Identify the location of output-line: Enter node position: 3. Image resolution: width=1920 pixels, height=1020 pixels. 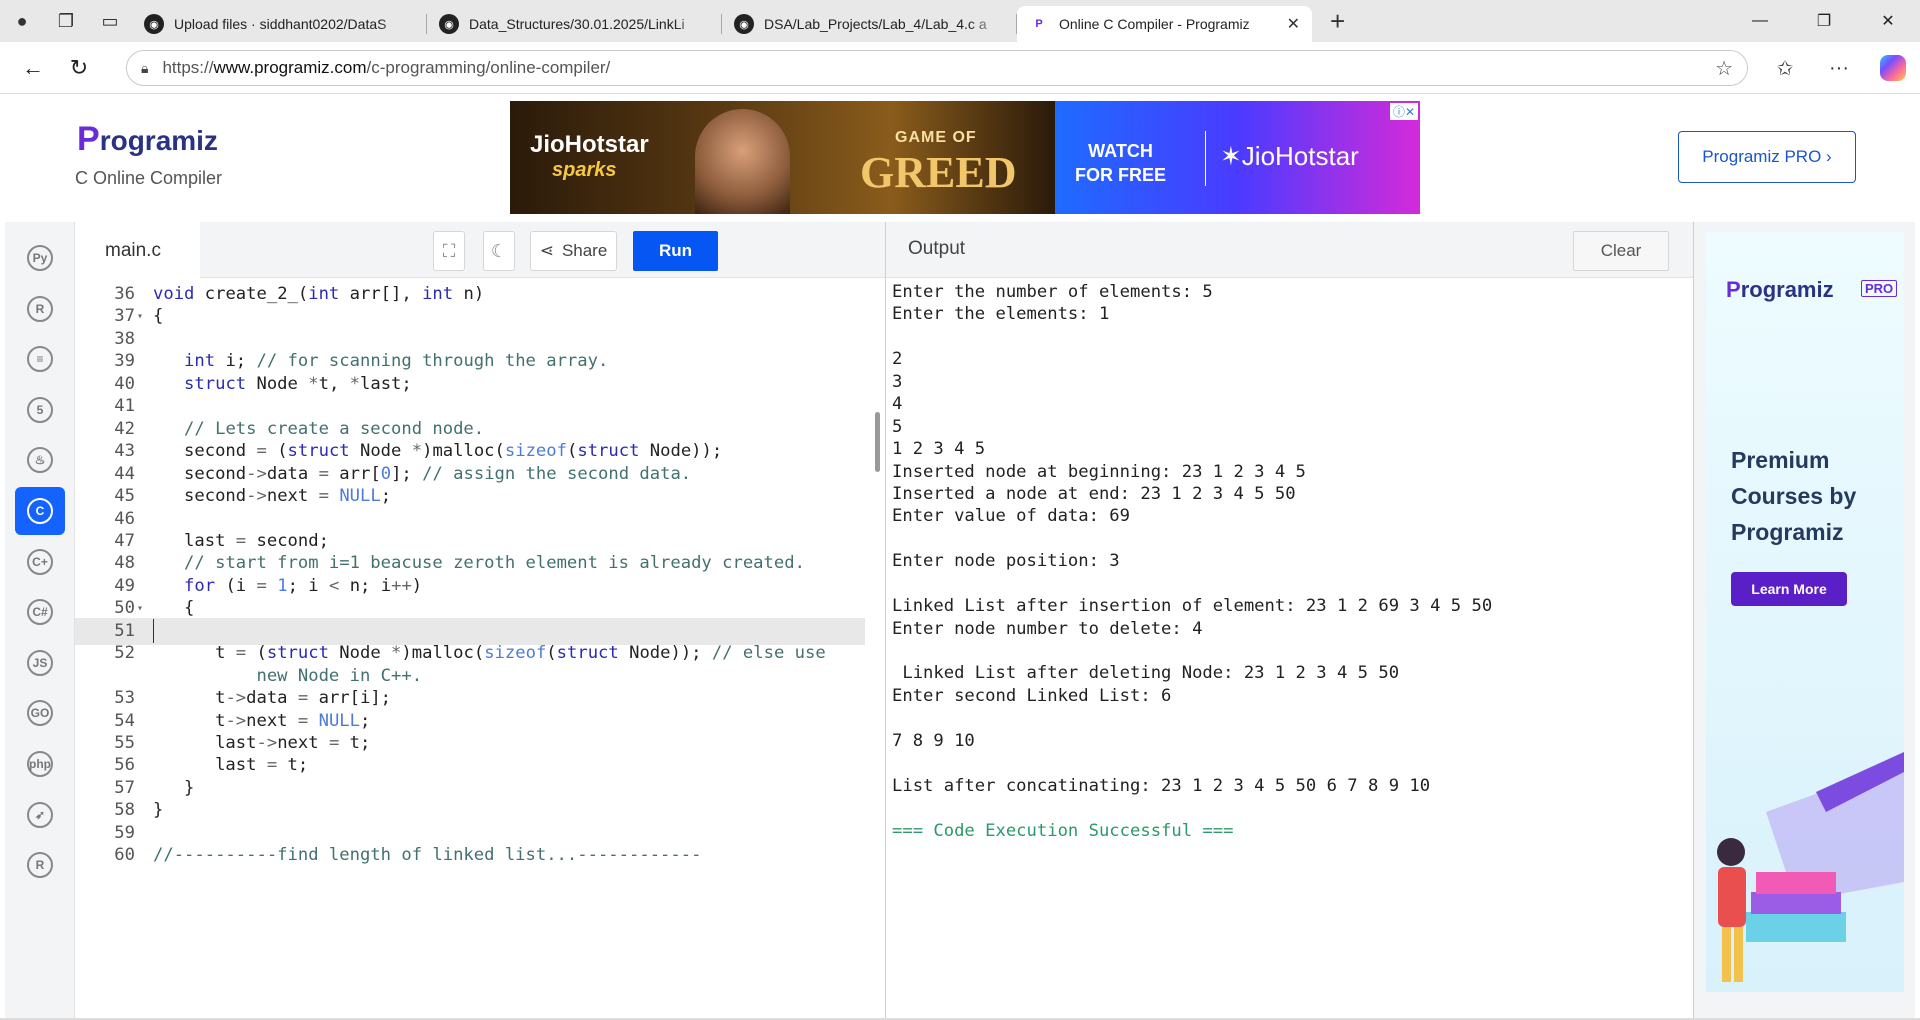
(1006, 561).